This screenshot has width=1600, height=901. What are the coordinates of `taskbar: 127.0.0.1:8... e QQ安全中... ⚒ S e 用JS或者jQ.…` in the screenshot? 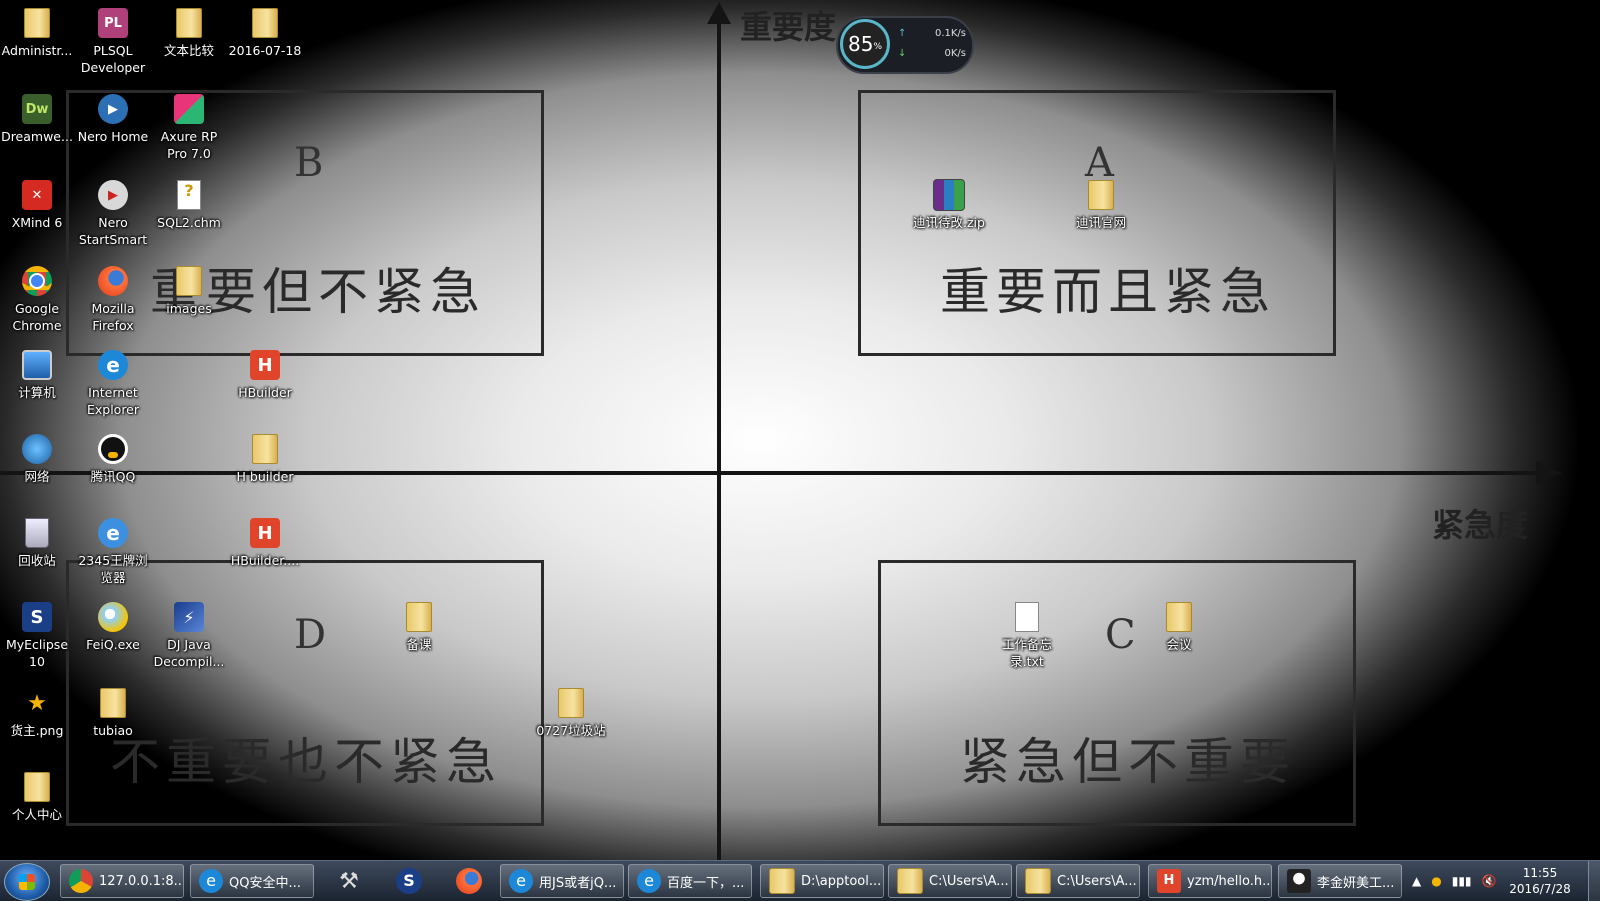 It's located at (800, 880).